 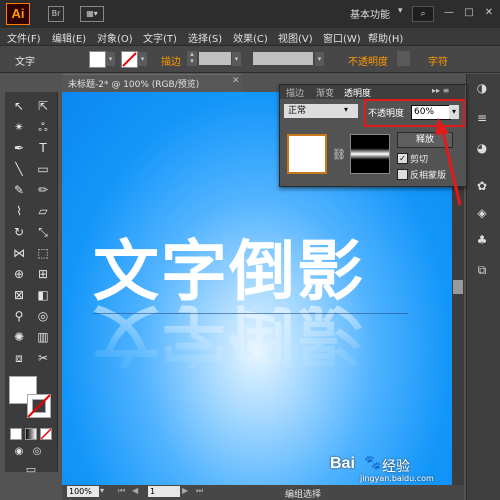 I want to click on rotate-tool-icon: ↻, so click(x=19, y=232).